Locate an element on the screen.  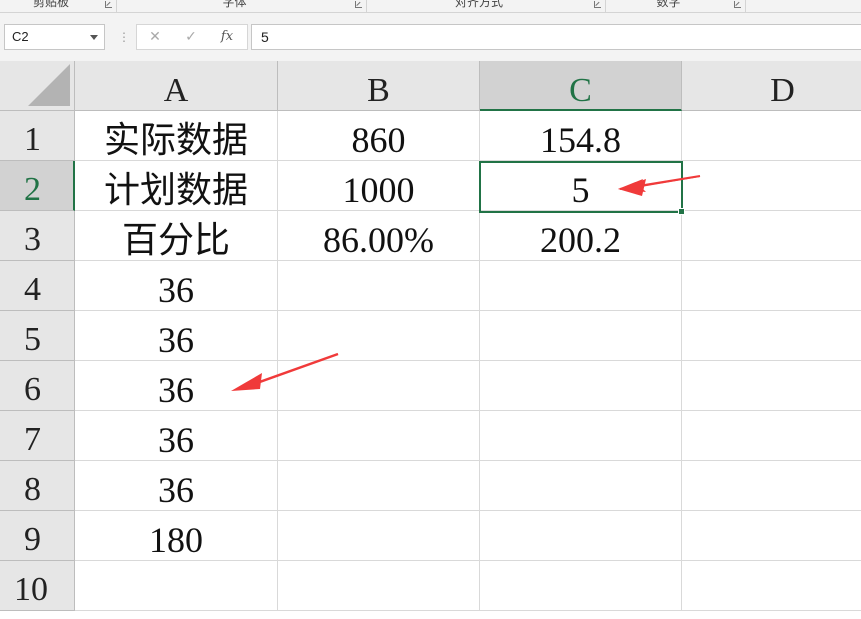
chevron-down-icon is located at coordinates (94, 37).